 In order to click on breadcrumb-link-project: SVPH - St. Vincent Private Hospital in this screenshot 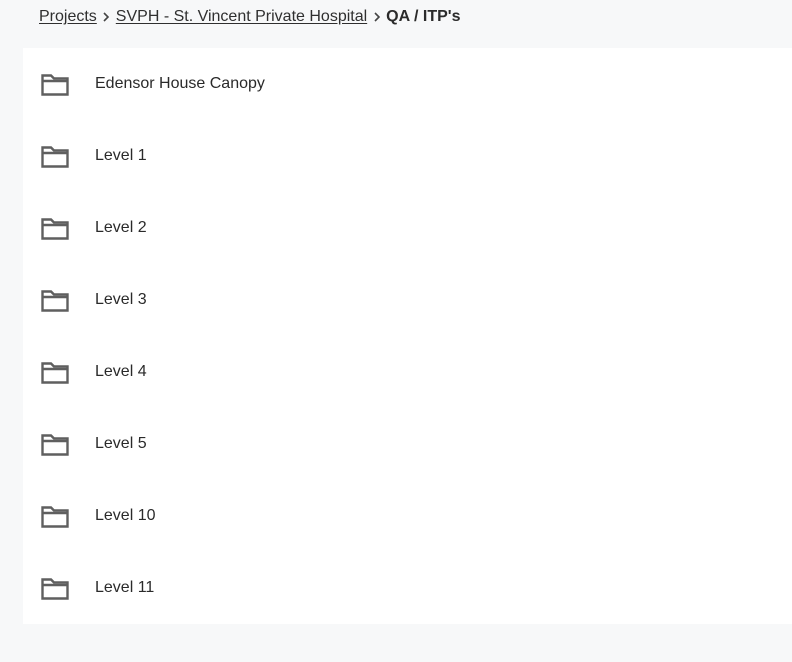, I will do `click(241, 17)`.